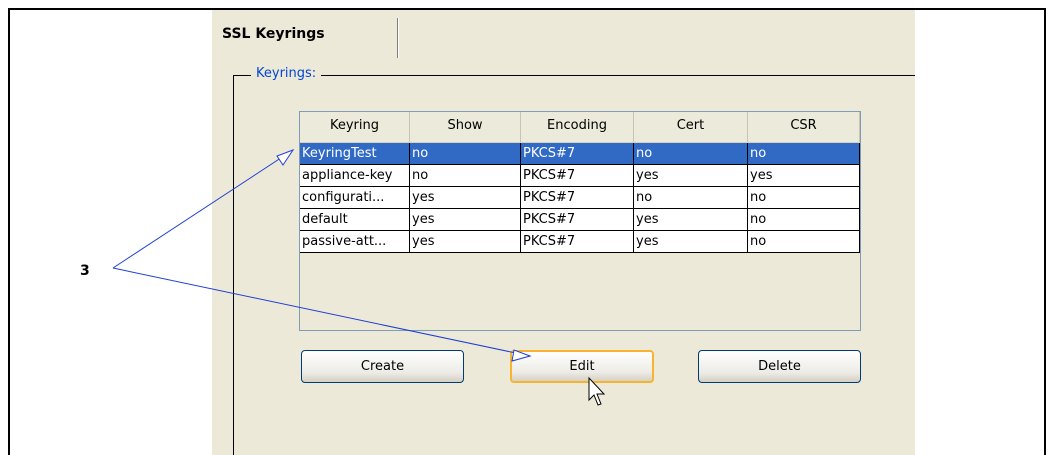  What do you see at coordinates (597, 391) in the screenshot?
I see `mouse-cursor-icon` at bounding box center [597, 391].